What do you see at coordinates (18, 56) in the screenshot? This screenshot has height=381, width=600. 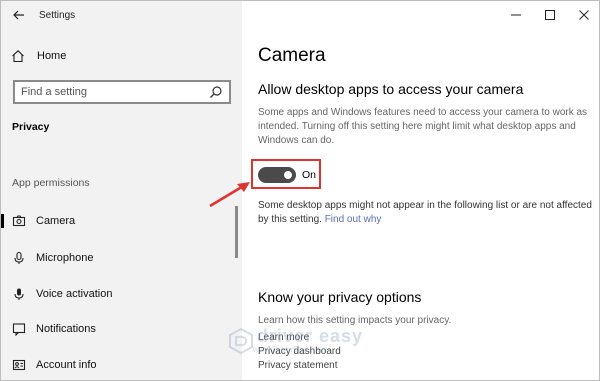 I see `home-icon` at bounding box center [18, 56].